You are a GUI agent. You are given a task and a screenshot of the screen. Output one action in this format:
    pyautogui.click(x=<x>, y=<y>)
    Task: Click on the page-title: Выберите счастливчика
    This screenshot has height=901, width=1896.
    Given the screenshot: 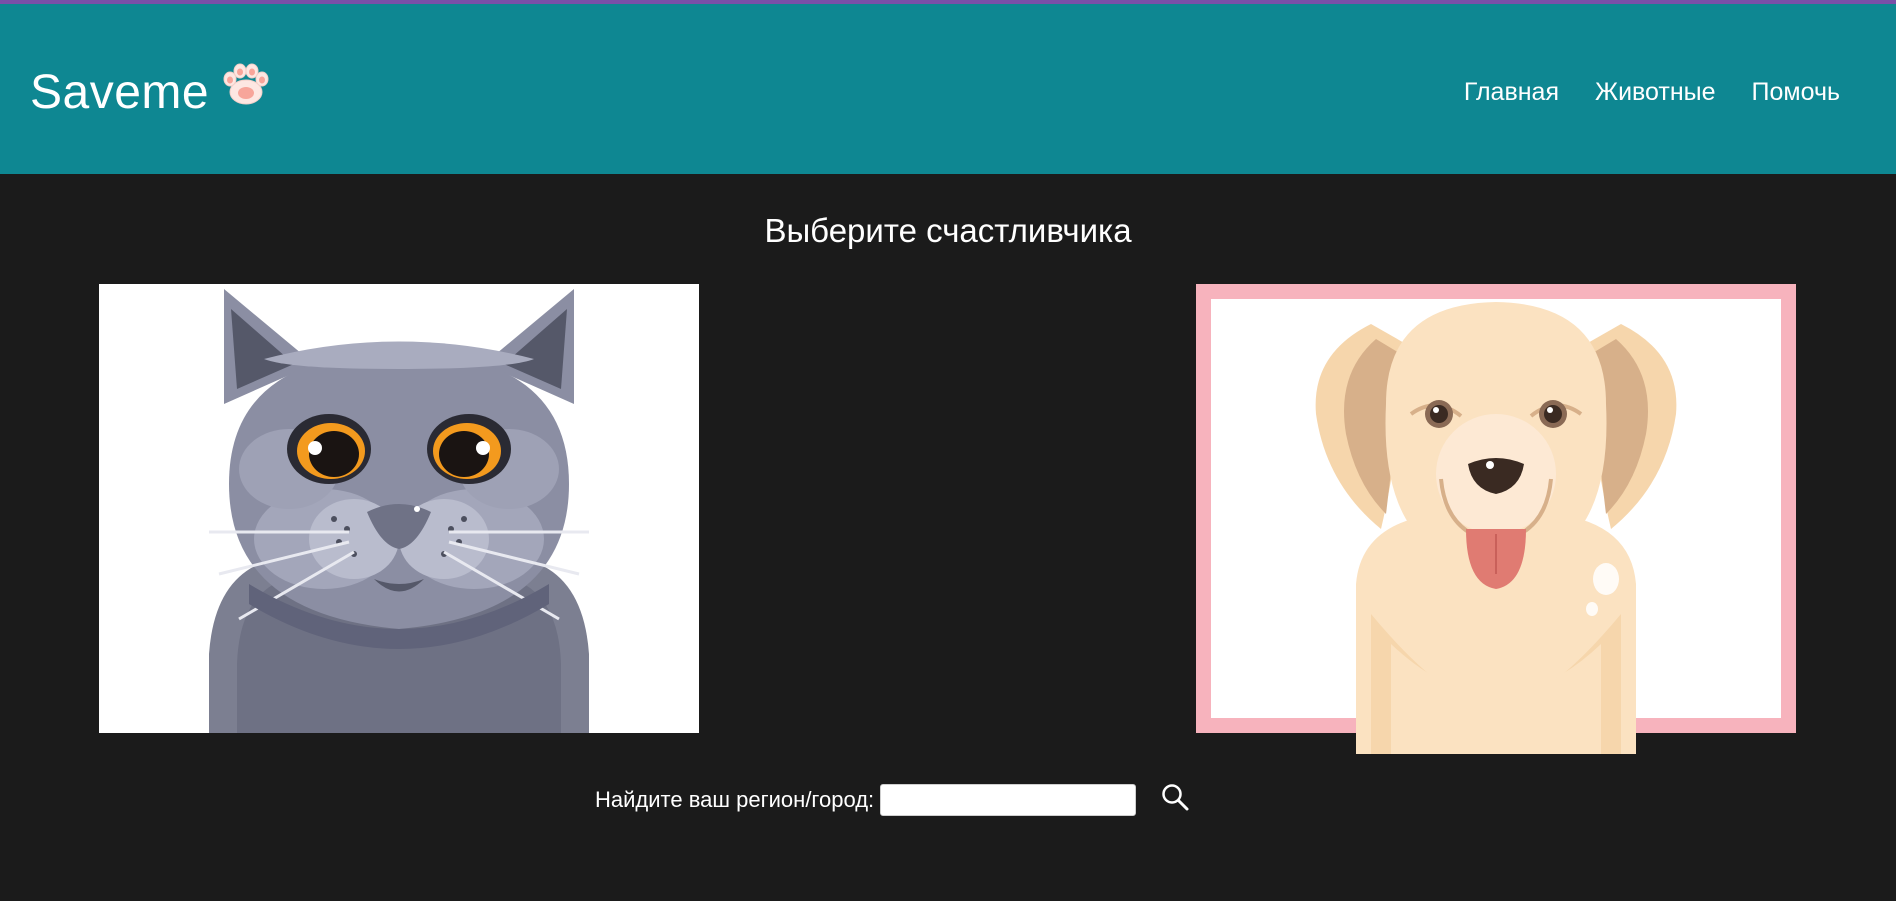 What is the action you would take?
    pyautogui.click(x=948, y=230)
    